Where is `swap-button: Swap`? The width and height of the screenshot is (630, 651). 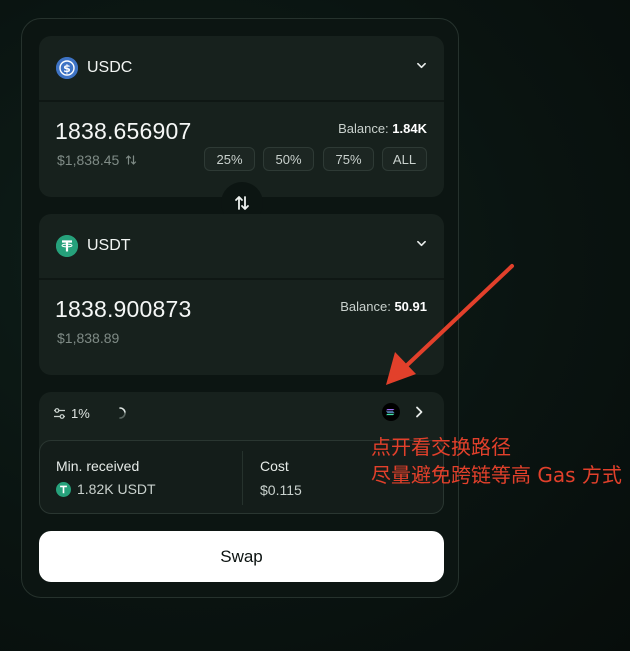
swap-button: Swap is located at coordinates (241, 556).